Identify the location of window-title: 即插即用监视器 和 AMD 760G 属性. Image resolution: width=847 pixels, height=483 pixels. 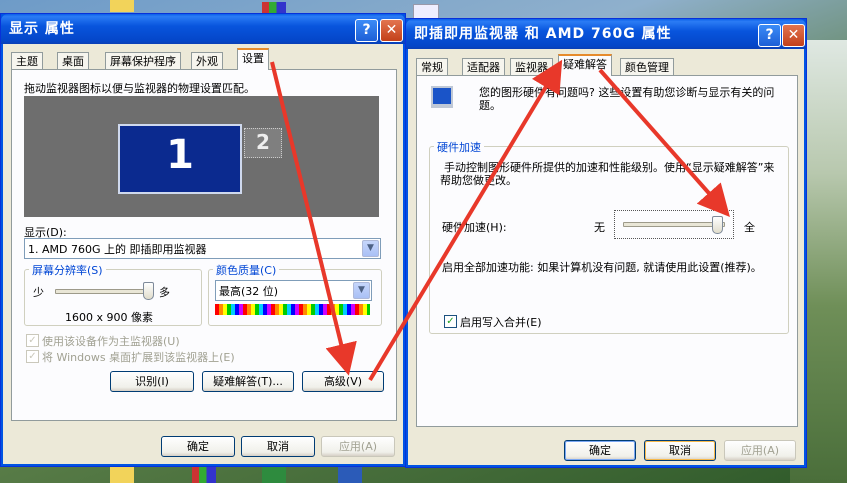
(543, 34).